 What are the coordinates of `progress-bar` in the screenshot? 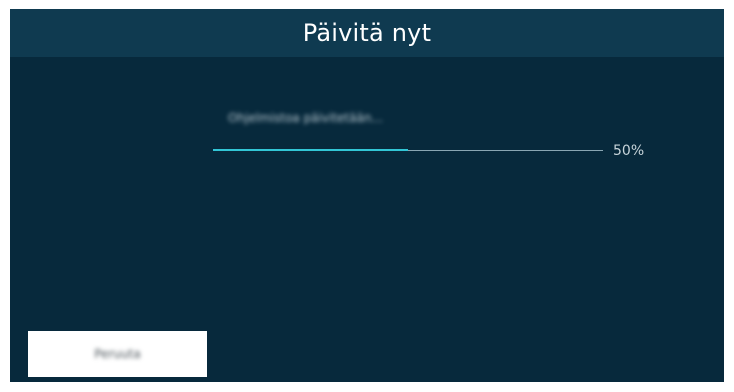 It's located at (408, 150).